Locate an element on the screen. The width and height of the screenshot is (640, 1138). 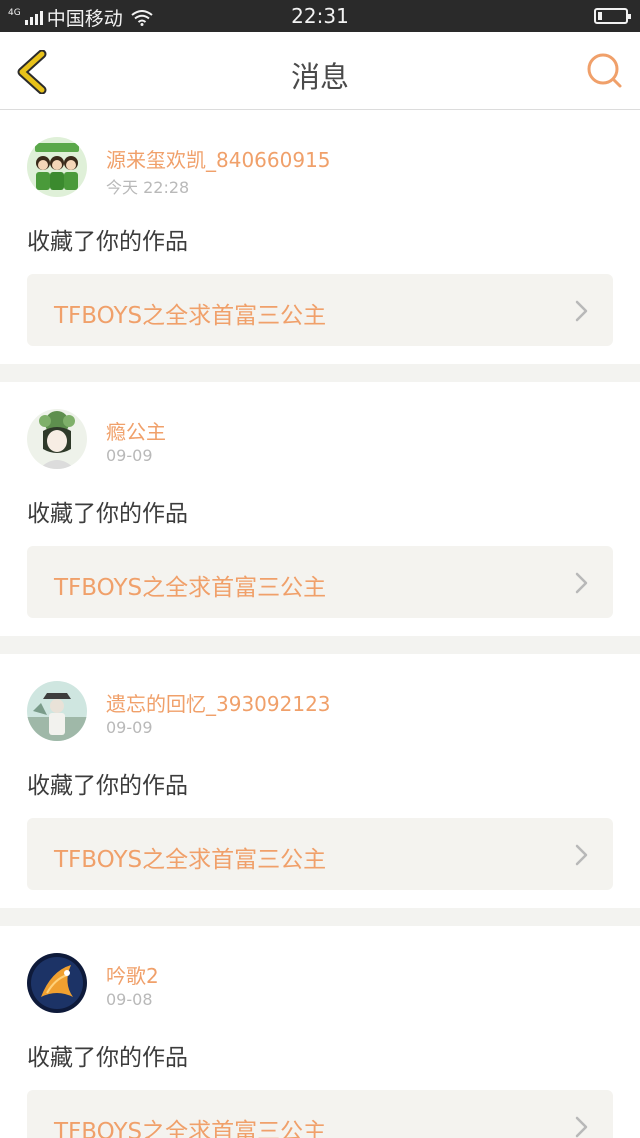
message-header: 遗忘的回忆_393092123 09-09 is located at coordinates (320, 705).